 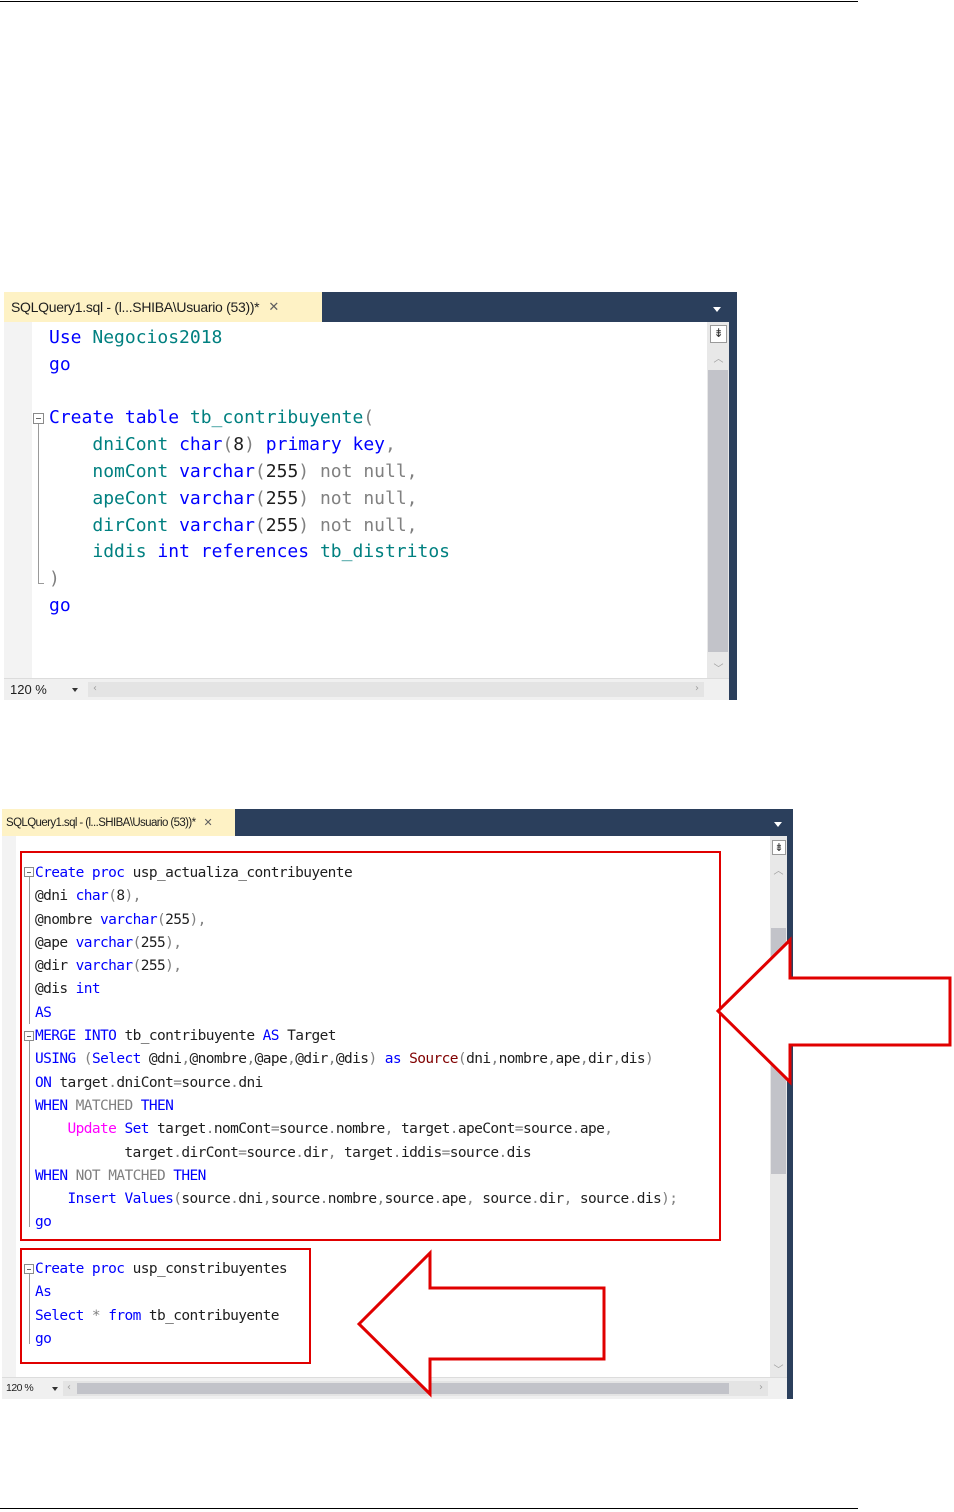 What do you see at coordinates (130, 525) in the screenshot?
I see `code-token: dirCont` at bounding box center [130, 525].